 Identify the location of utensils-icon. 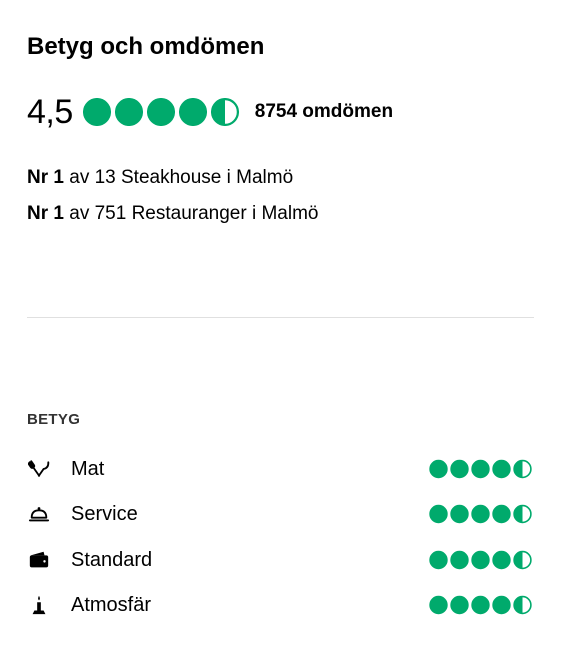
(39, 469).